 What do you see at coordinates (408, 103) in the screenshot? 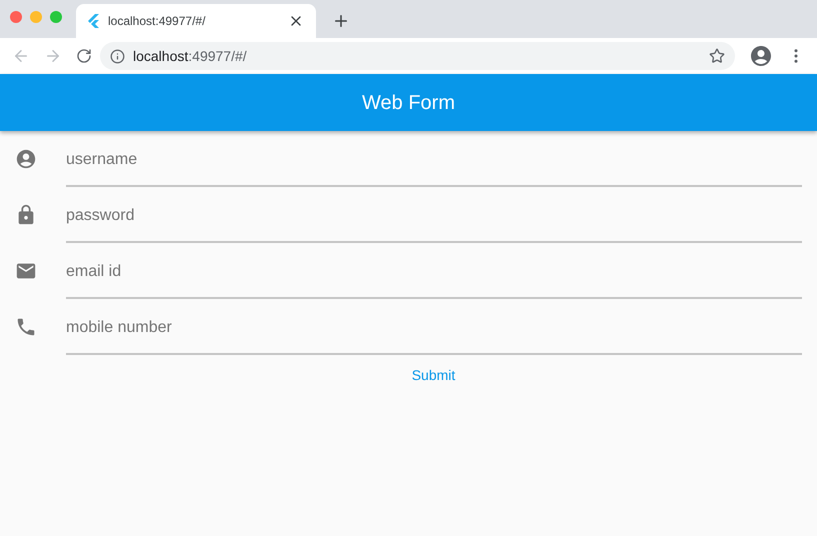
I see `app-title: Web Form` at bounding box center [408, 103].